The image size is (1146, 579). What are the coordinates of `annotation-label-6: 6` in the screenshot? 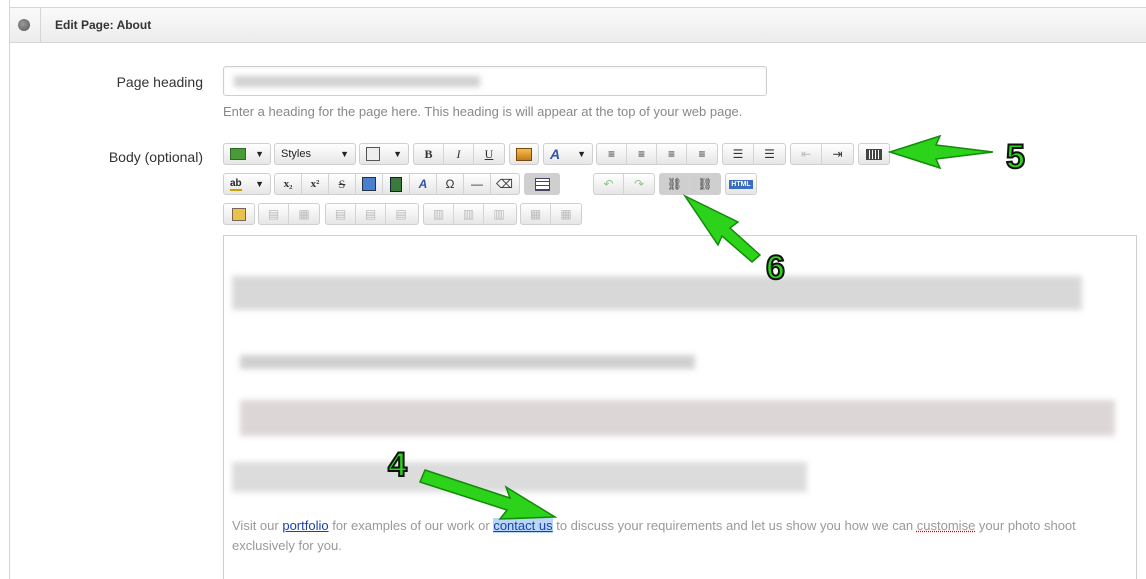 It's located at (775, 268).